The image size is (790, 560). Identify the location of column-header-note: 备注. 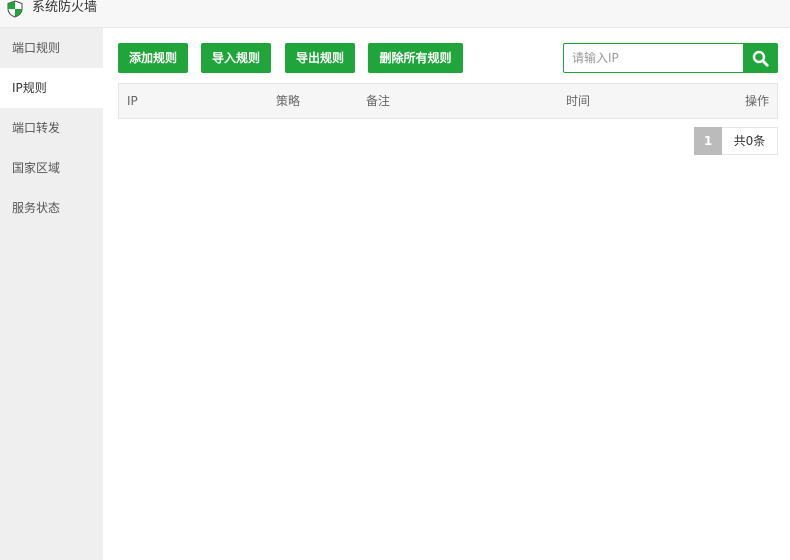
(378, 101).